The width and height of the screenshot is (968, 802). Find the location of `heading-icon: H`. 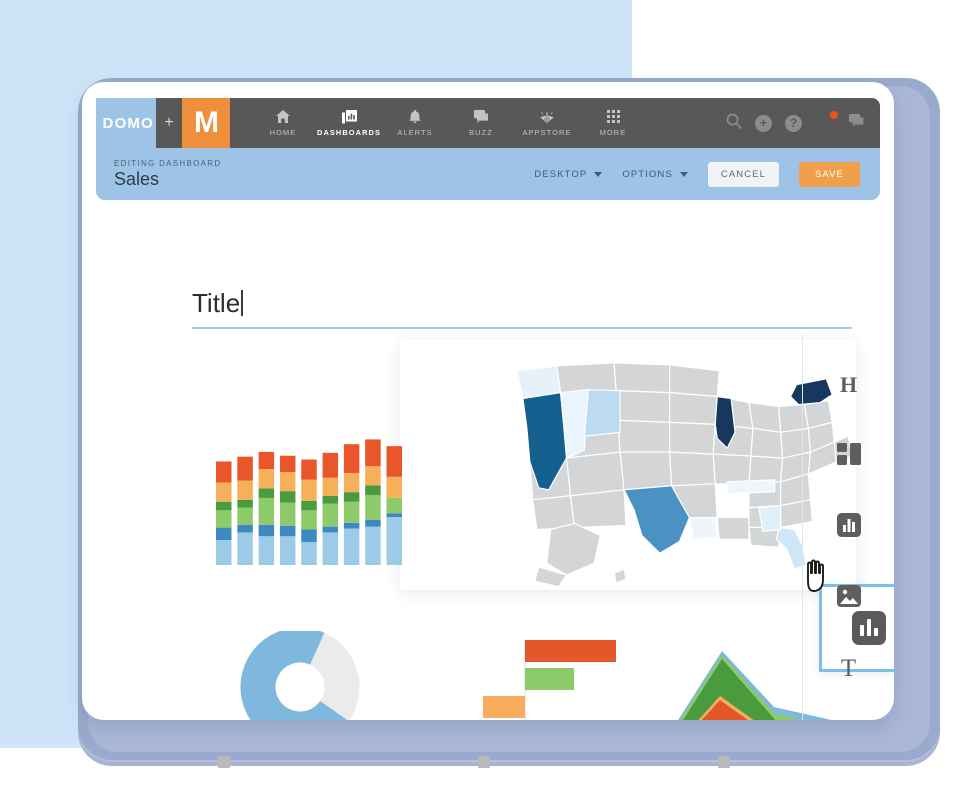

heading-icon: H is located at coordinates (848, 385).